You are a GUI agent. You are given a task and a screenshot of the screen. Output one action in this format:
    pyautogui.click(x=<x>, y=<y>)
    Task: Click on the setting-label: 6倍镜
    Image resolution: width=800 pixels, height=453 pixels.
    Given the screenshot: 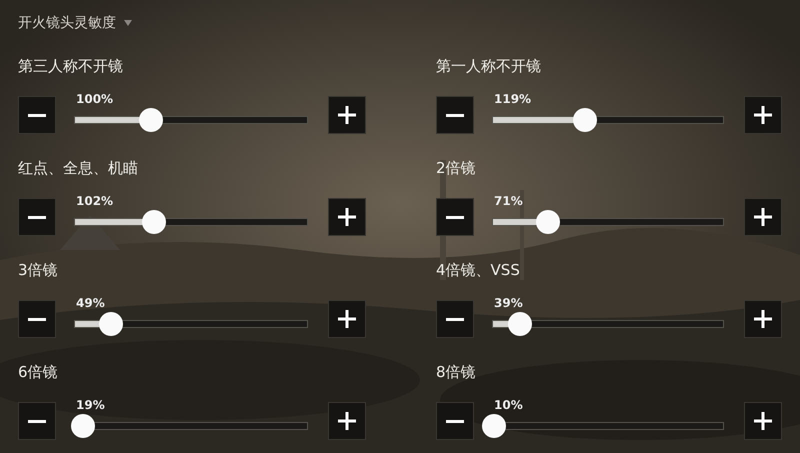 What is the action you would take?
    pyautogui.click(x=38, y=372)
    